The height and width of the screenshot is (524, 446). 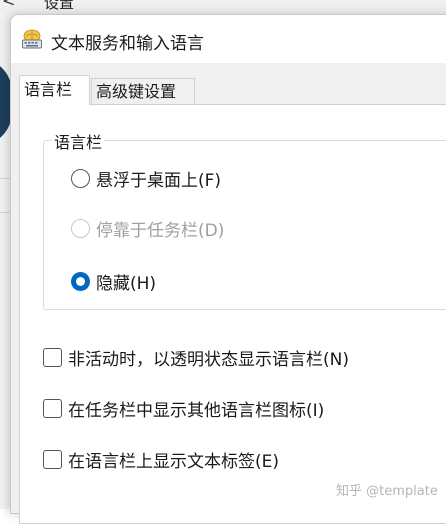 What do you see at coordinates (8, 5) in the screenshot?
I see `back-icon: <` at bounding box center [8, 5].